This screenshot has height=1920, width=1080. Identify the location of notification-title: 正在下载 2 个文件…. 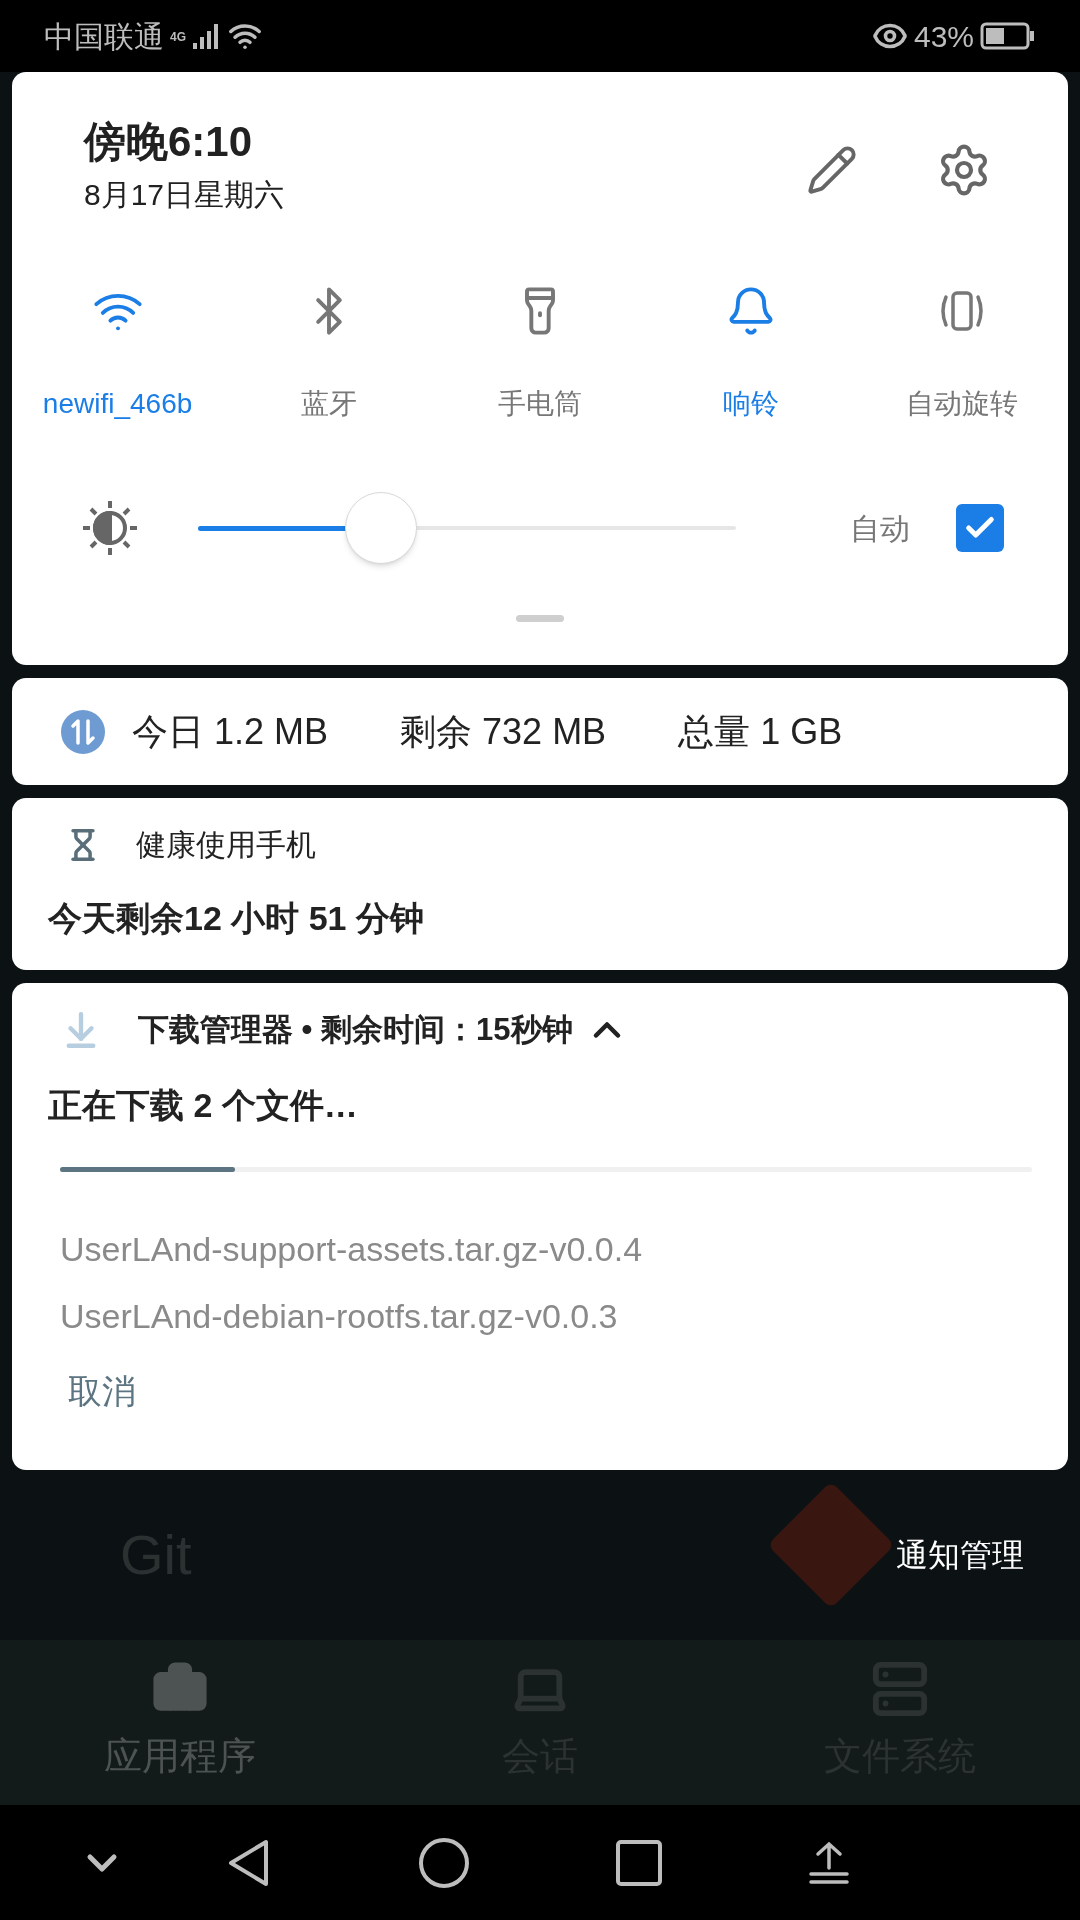
(203, 1105).